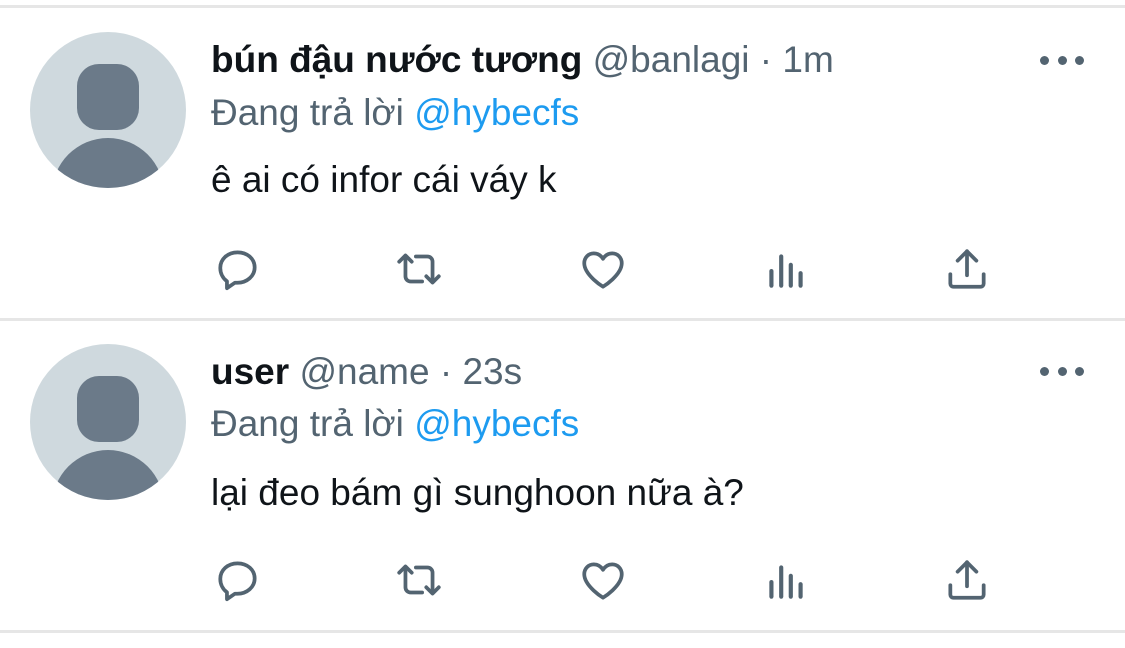 This screenshot has height=648, width=1125. What do you see at coordinates (396, 59) in the screenshot?
I see `display-name: bún đậu nước tương` at bounding box center [396, 59].